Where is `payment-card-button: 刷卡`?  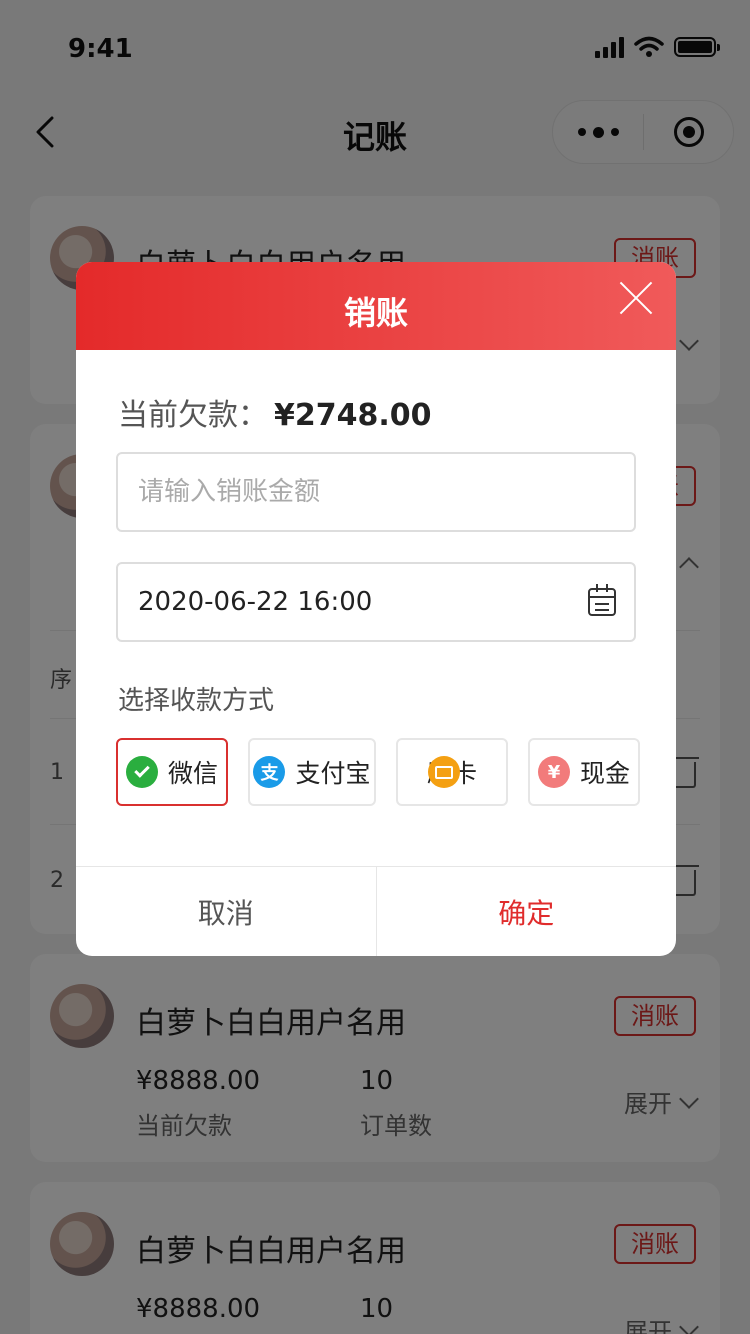 payment-card-button: 刷卡 is located at coordinates (452, 772).